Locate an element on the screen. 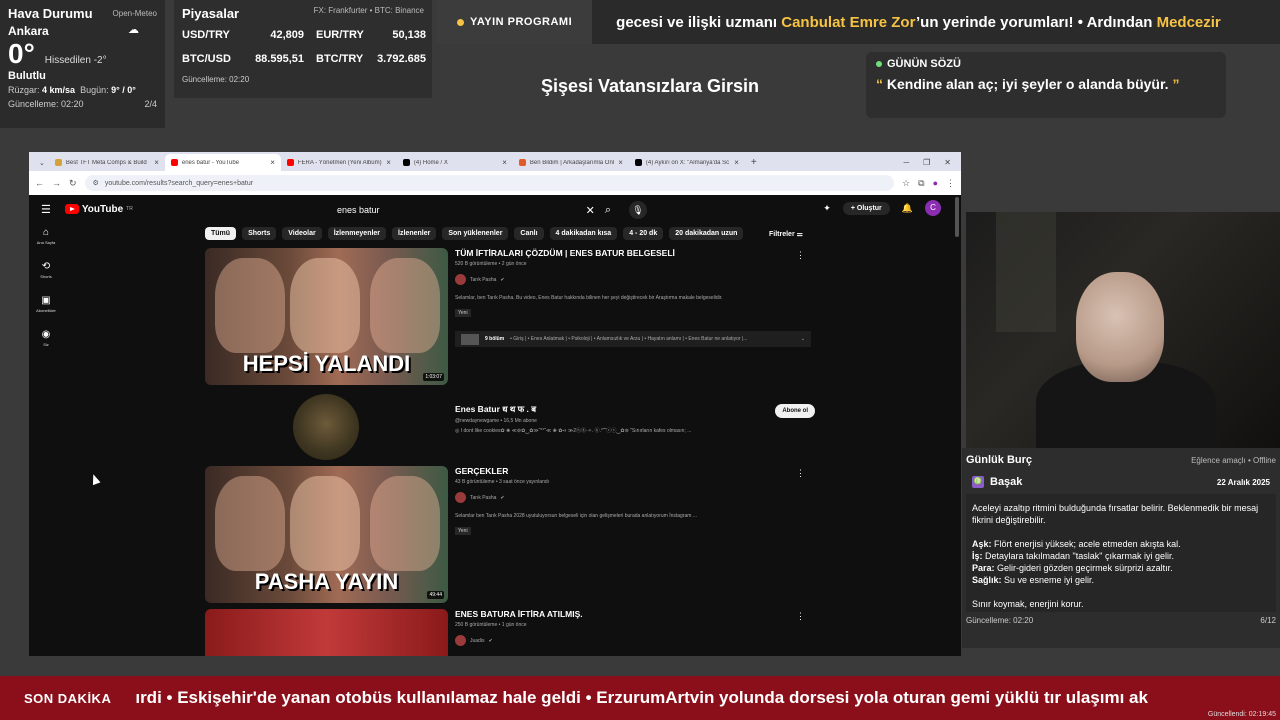  sidenav-label: Ana Sayfa is located at coordinates (46, 242).